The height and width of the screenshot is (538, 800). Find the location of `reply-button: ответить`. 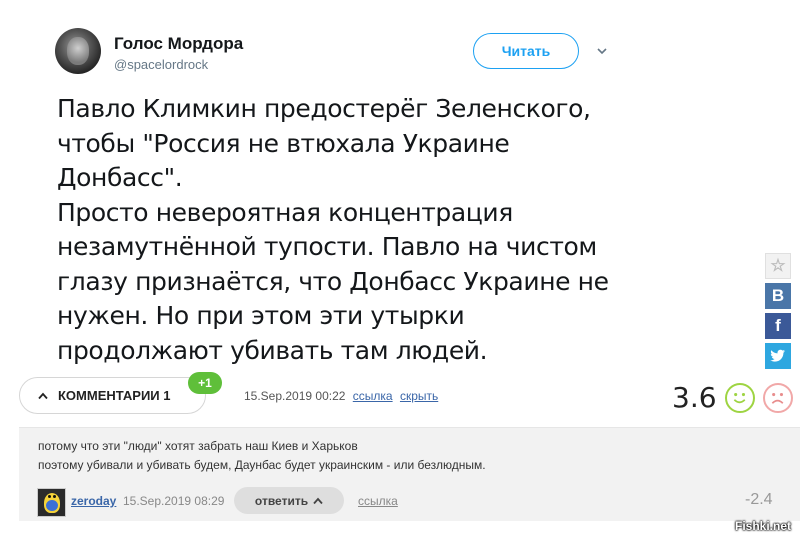

reply-button: ответить is located at coordinates (289, 500).